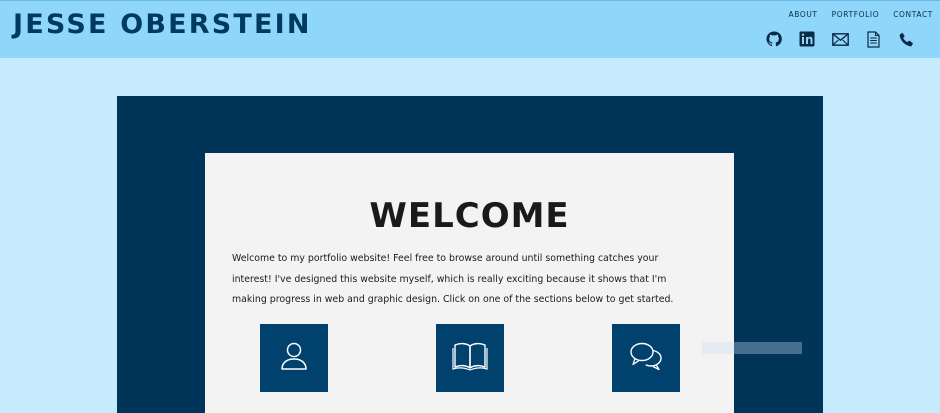 This screenshot has width=940, height=413. I want to click on faint-overlay, so click(752, 348).